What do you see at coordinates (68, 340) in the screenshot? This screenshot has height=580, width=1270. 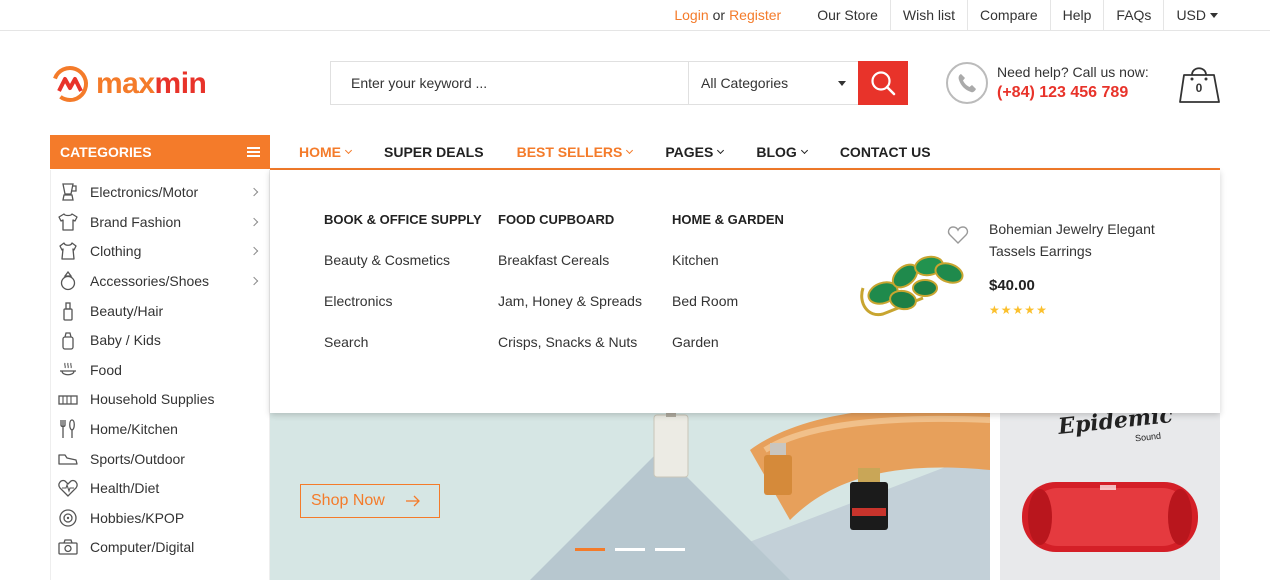 I see `baby-bottle-icon` at bounding box center [68, 340].